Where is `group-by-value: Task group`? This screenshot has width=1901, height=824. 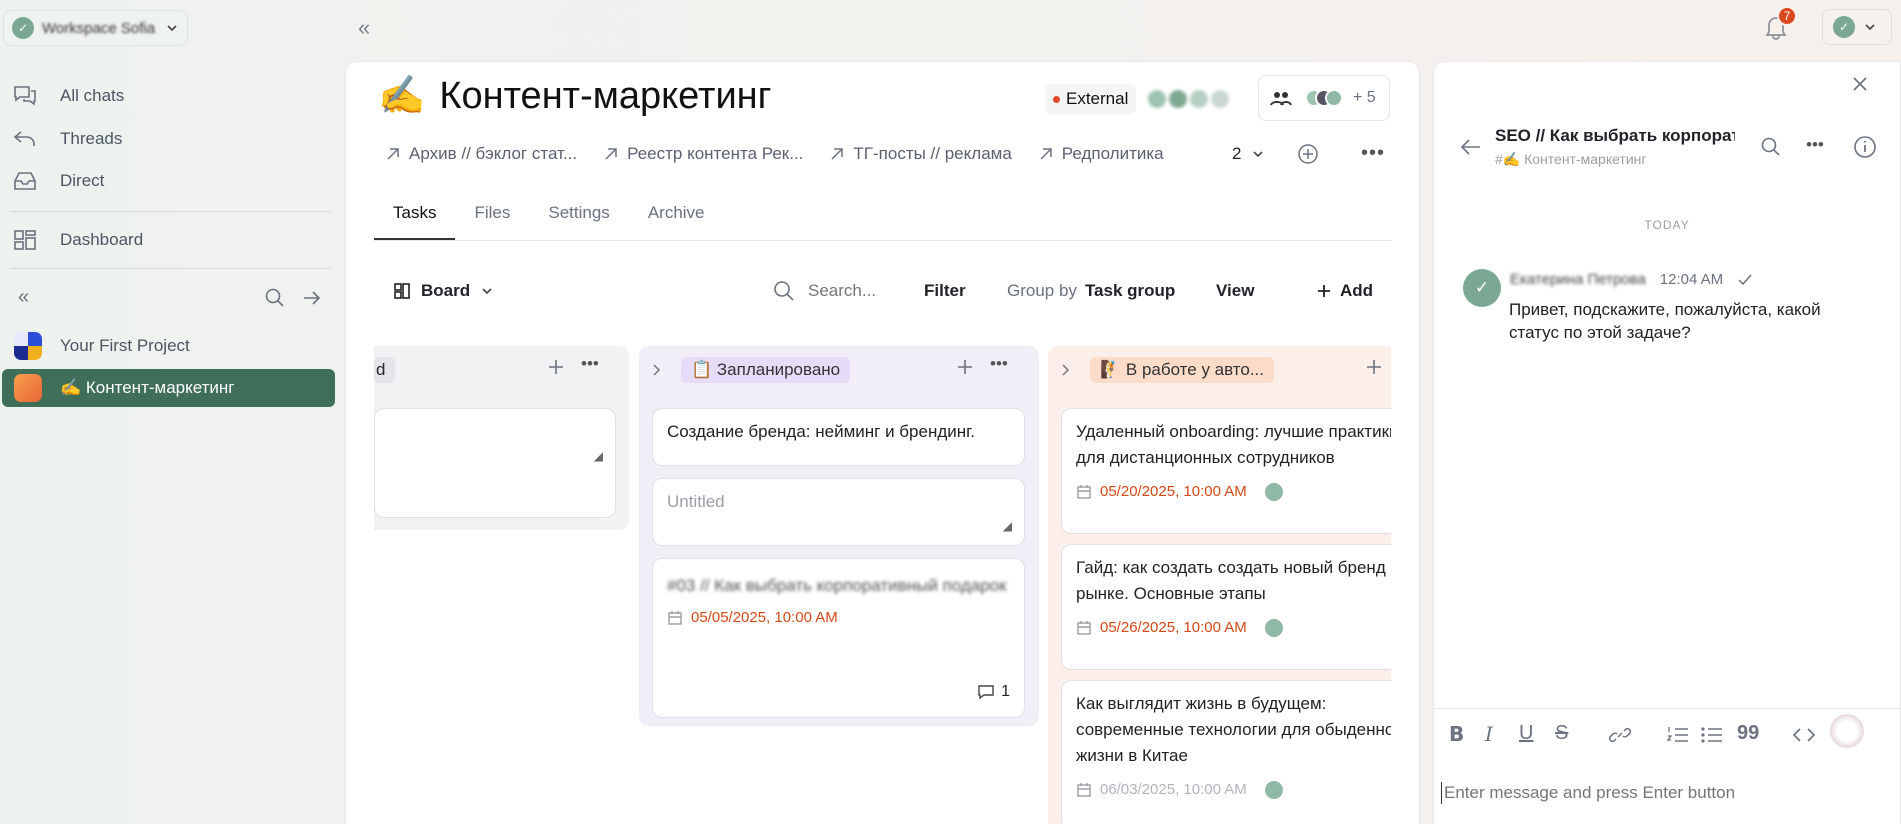 group-by-value: Task group is located at coordinates (1130, 290).